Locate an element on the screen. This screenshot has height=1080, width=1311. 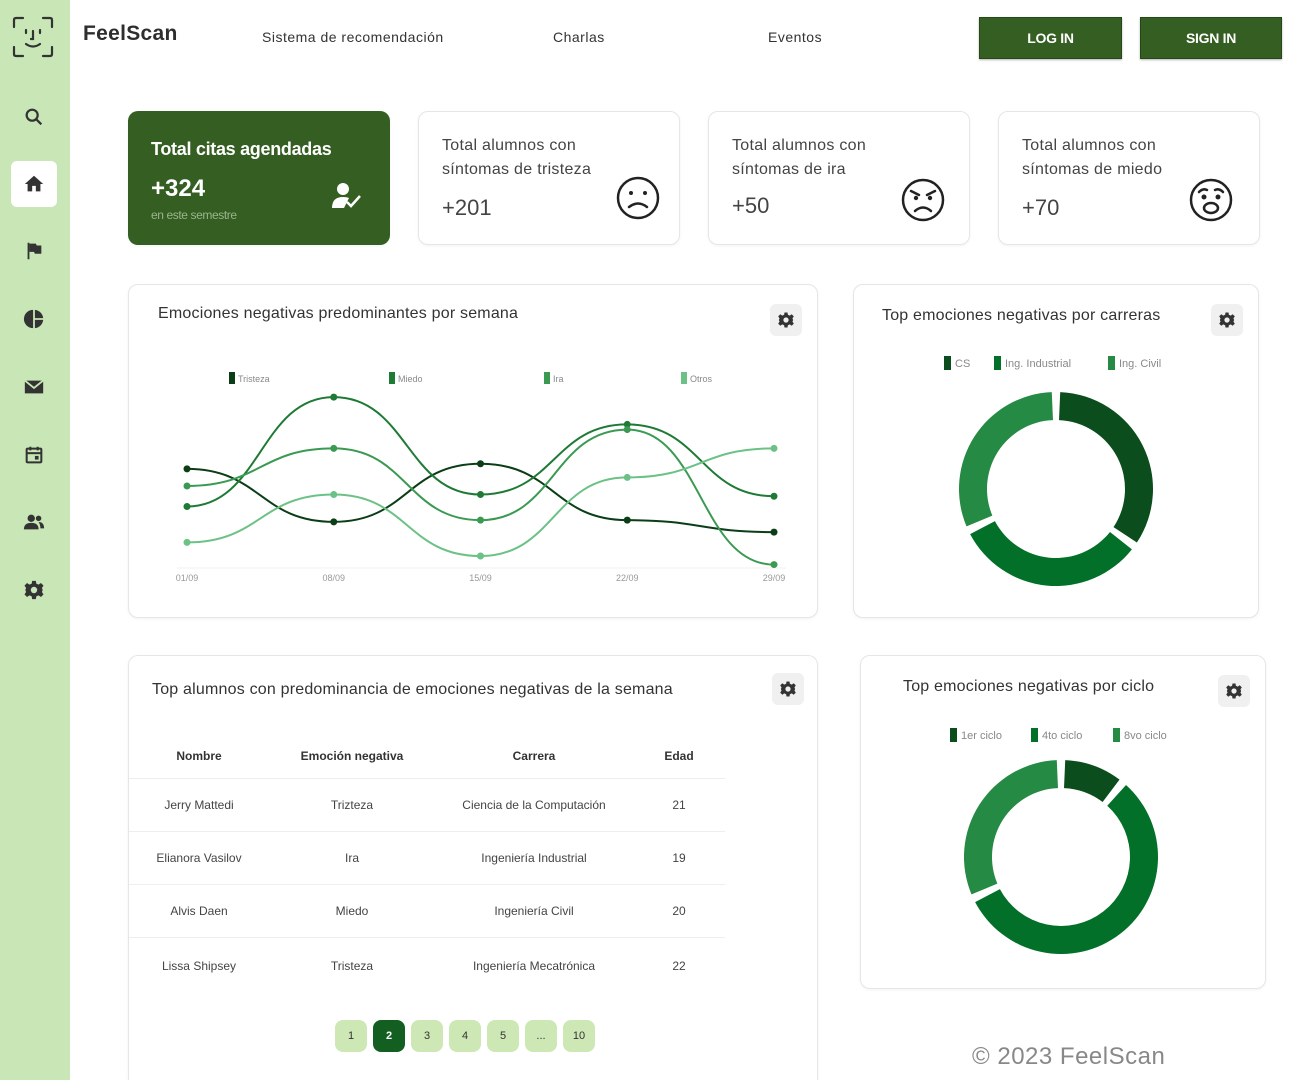
sidebar-item-settings is located at coordinates (34, 590).